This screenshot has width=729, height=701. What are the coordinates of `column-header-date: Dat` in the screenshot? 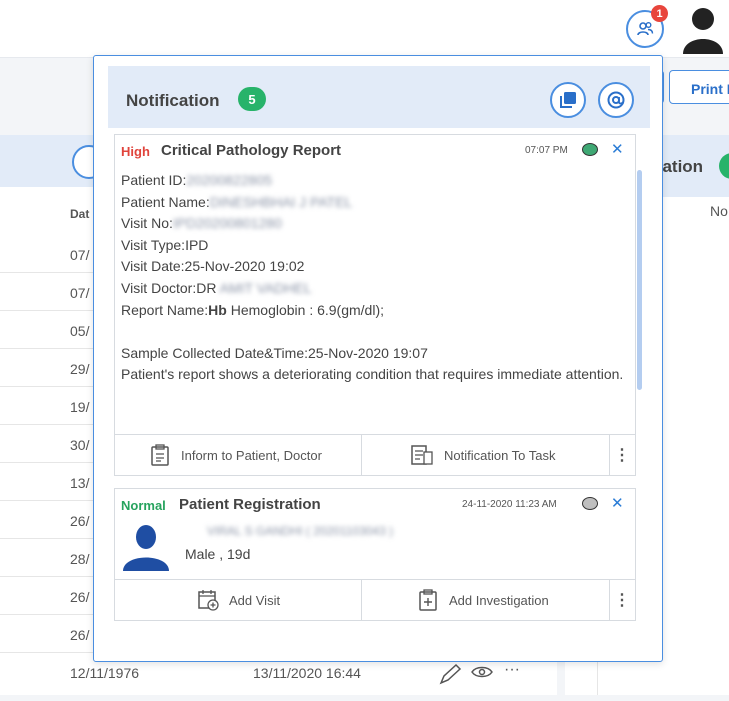 It's located at (80, 214).